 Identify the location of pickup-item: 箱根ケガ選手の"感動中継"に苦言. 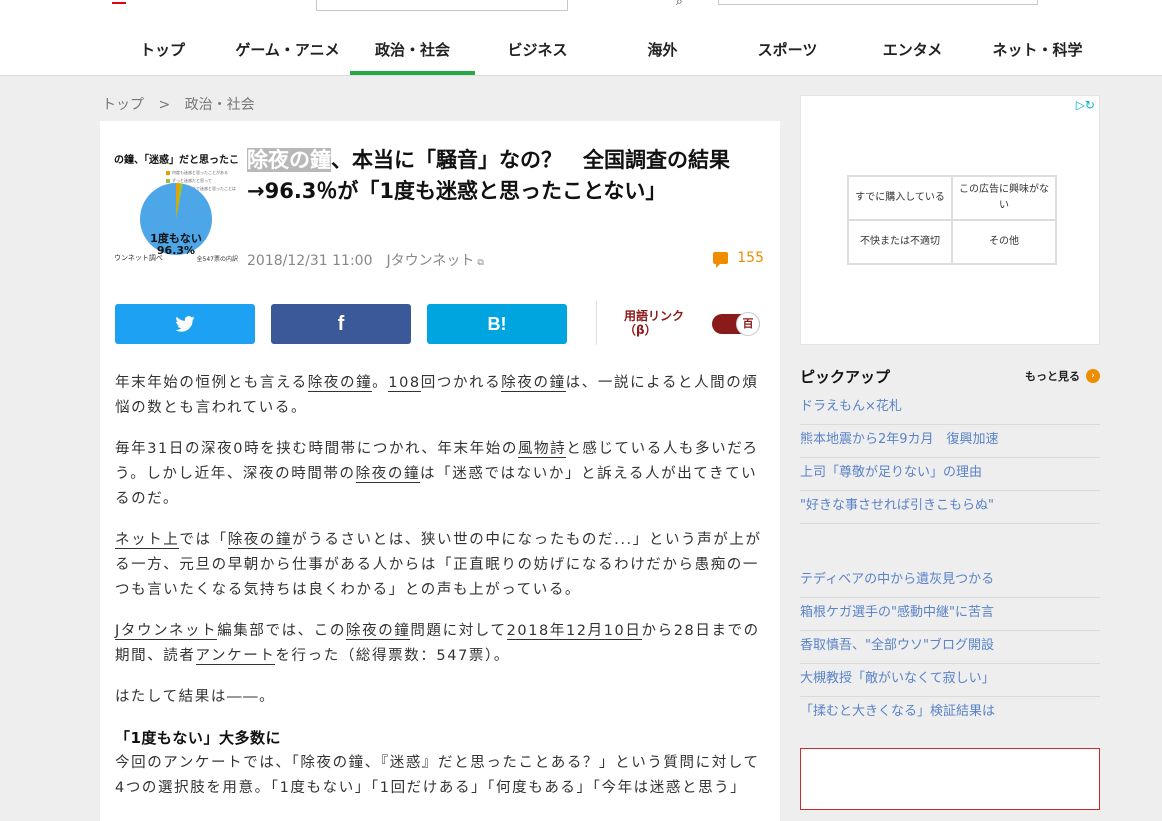
(950, 614).